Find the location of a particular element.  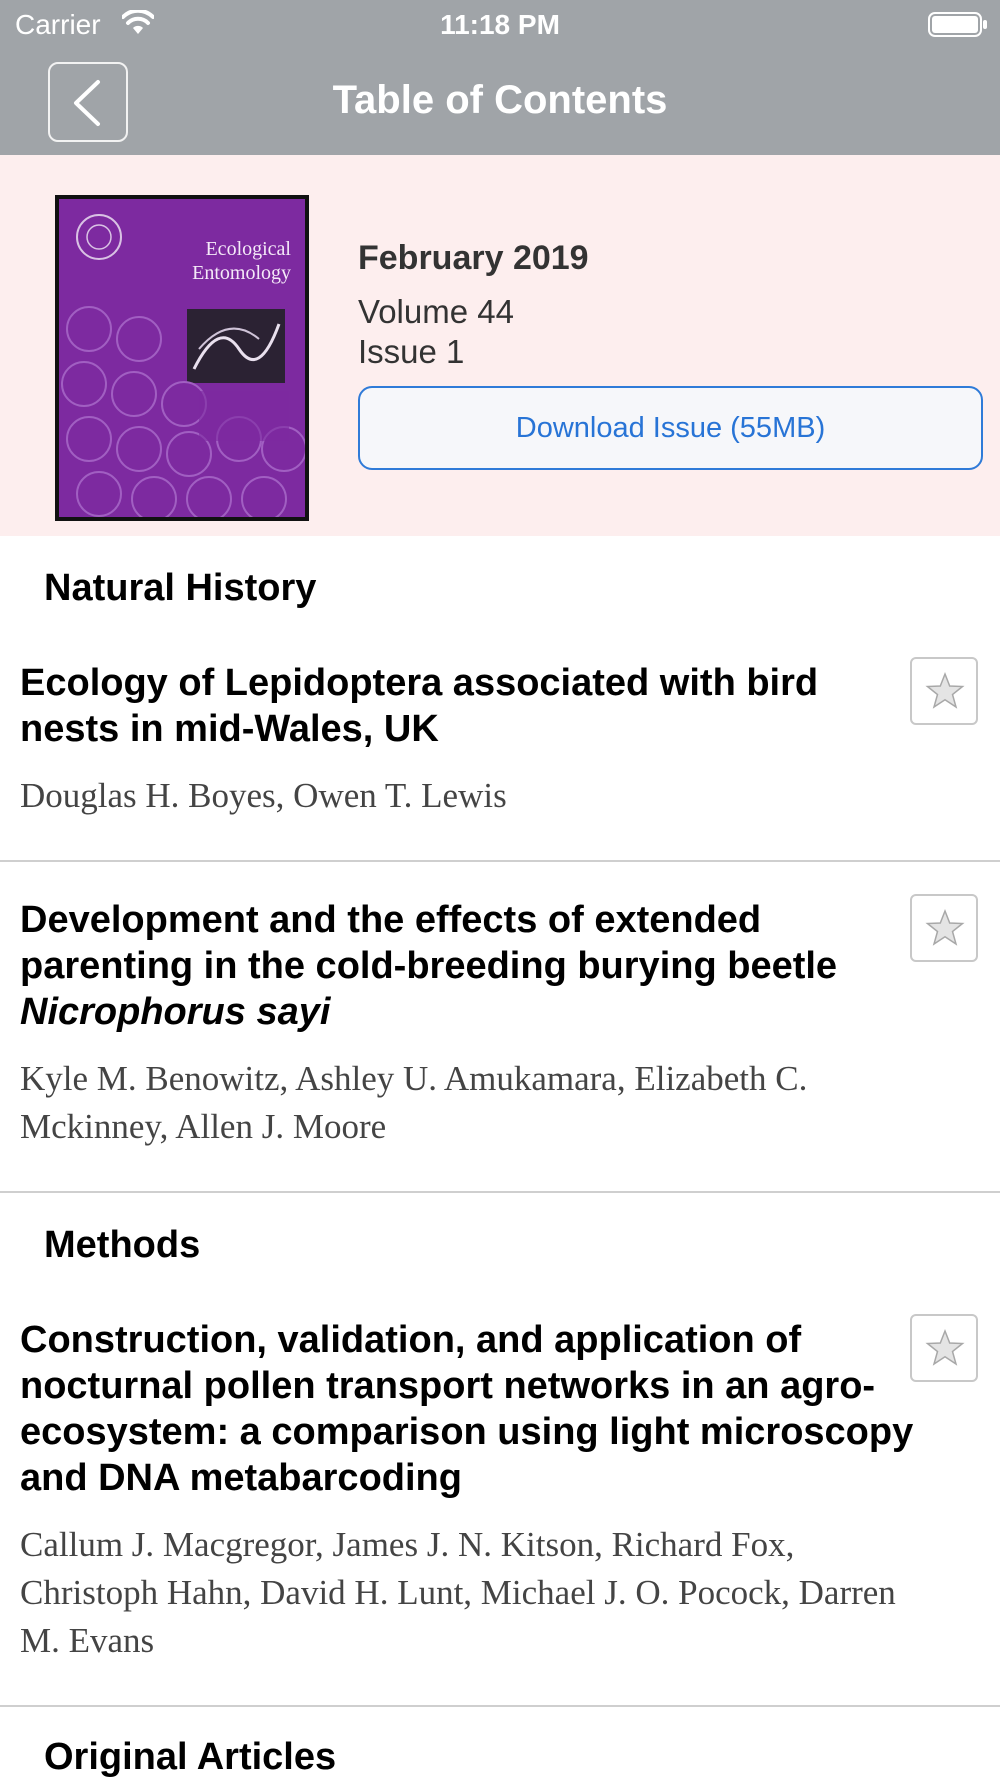

section-header: Natural History is located at coordinates (180, 588).